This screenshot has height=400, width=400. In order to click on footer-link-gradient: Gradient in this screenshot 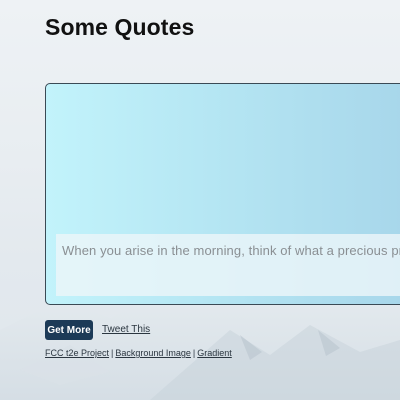, I will do `click(214, 353)`.